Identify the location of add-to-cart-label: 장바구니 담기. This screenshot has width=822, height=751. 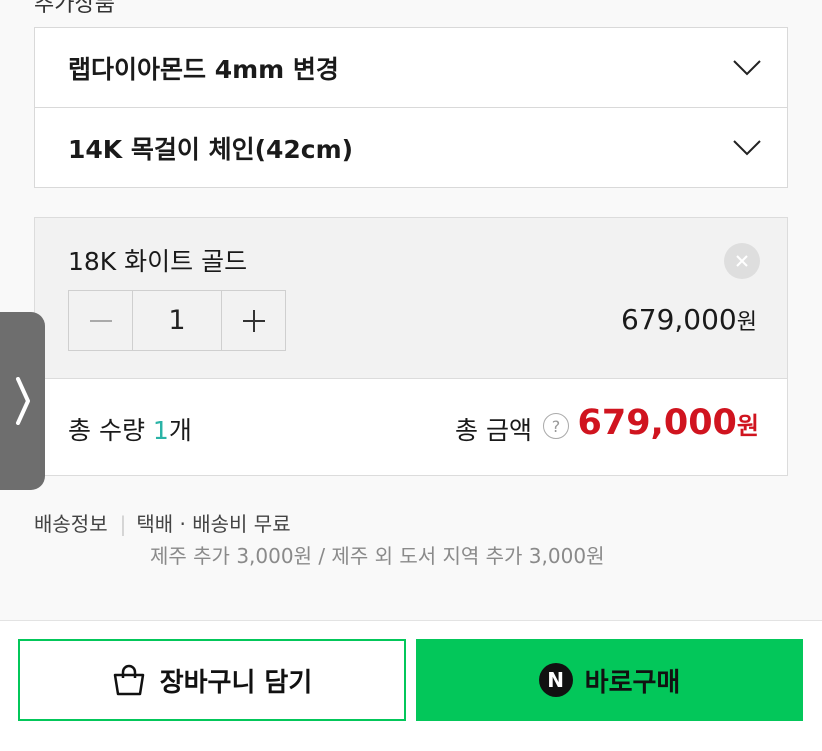
(236, 682).